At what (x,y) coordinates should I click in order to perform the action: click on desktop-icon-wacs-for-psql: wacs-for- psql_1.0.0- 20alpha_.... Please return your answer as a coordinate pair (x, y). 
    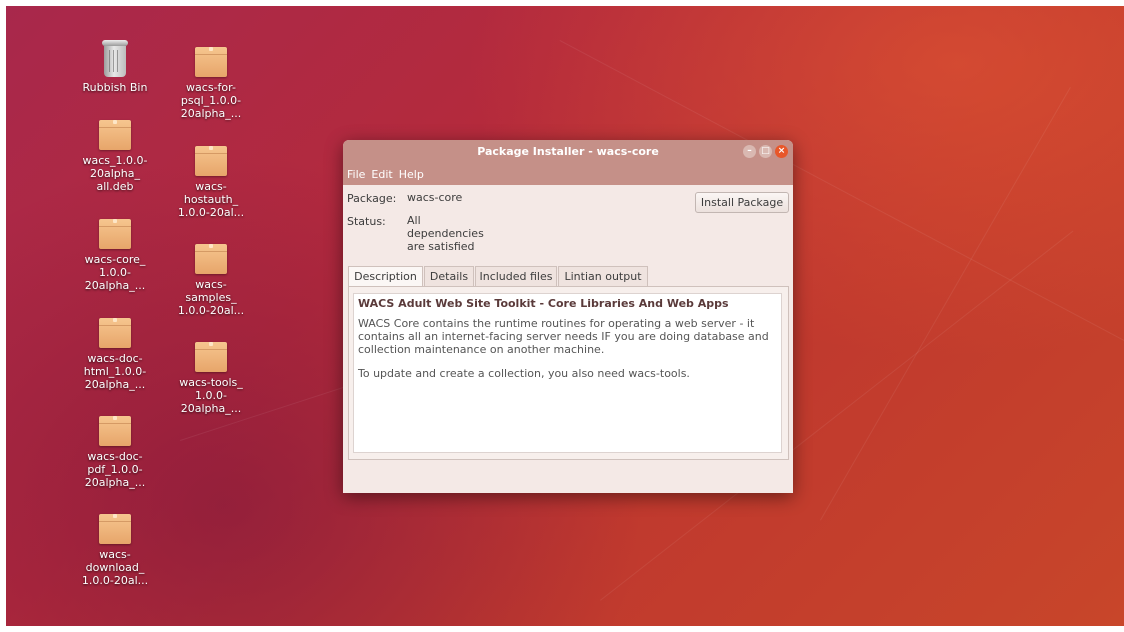
    Looking at the image, I should click on (211, 83).